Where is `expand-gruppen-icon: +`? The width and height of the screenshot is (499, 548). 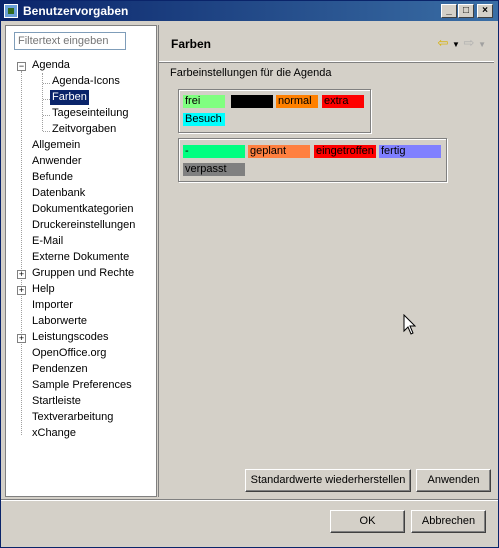
expand-gruppen-icon: + is located at coordinates (21, 274).